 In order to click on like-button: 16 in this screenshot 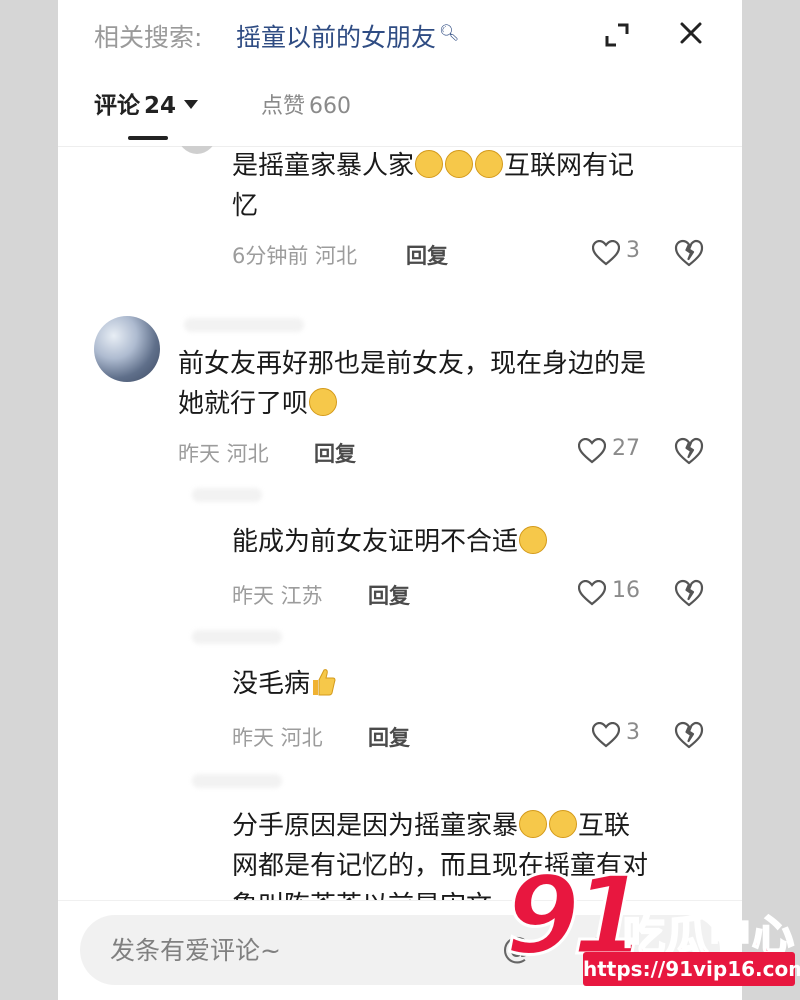, I will do `click(615, 593)`.